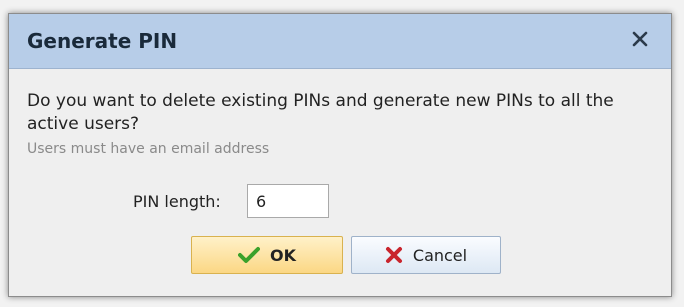  What do you see at coordinates (148, 149) in the screenshot?
I see `dialog-hint: Users must have an email address` at bounding box center [148, 149].